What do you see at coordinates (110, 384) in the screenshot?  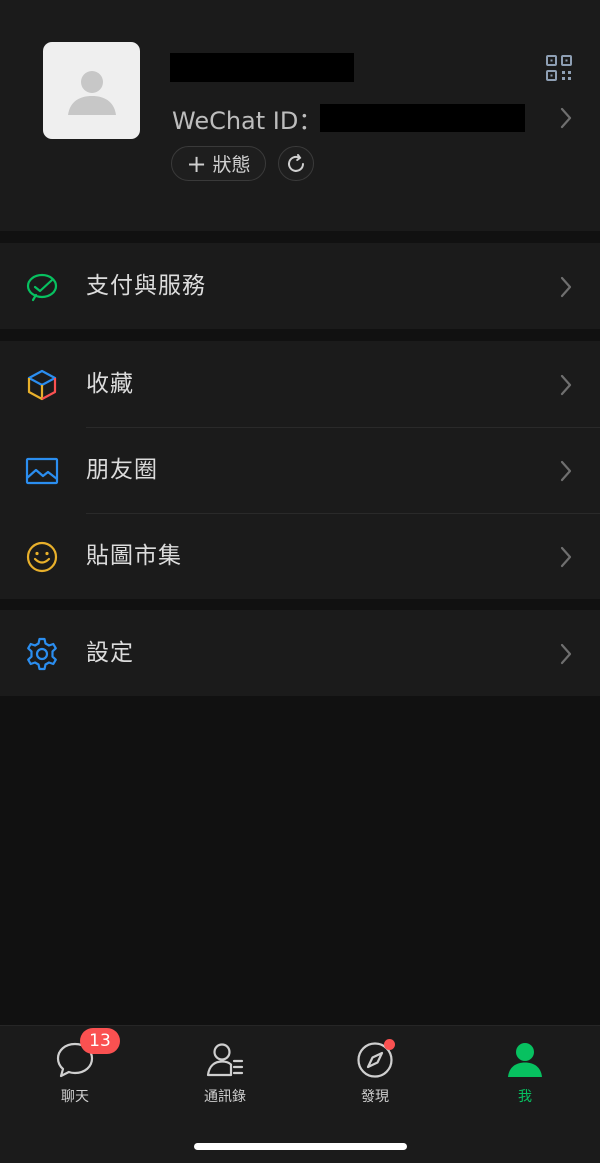 I see `menu-label-favorites: 收藏` at bounding box center [110, 384].